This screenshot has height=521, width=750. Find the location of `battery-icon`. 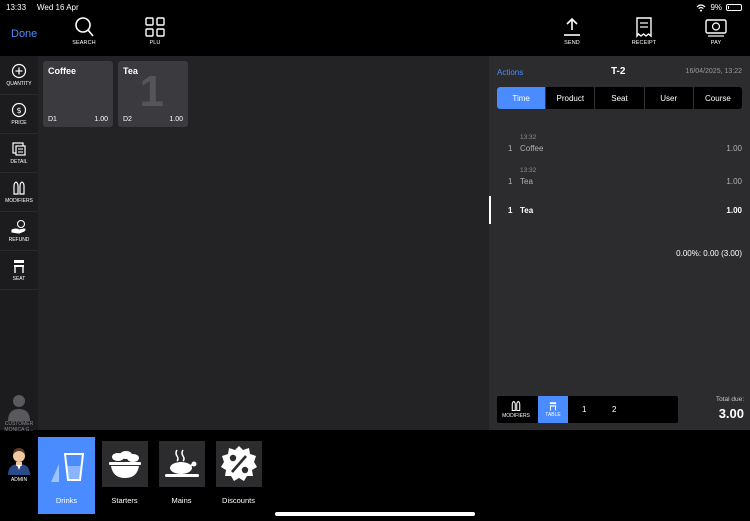

battery-icon is located at coordinates (734, 7).